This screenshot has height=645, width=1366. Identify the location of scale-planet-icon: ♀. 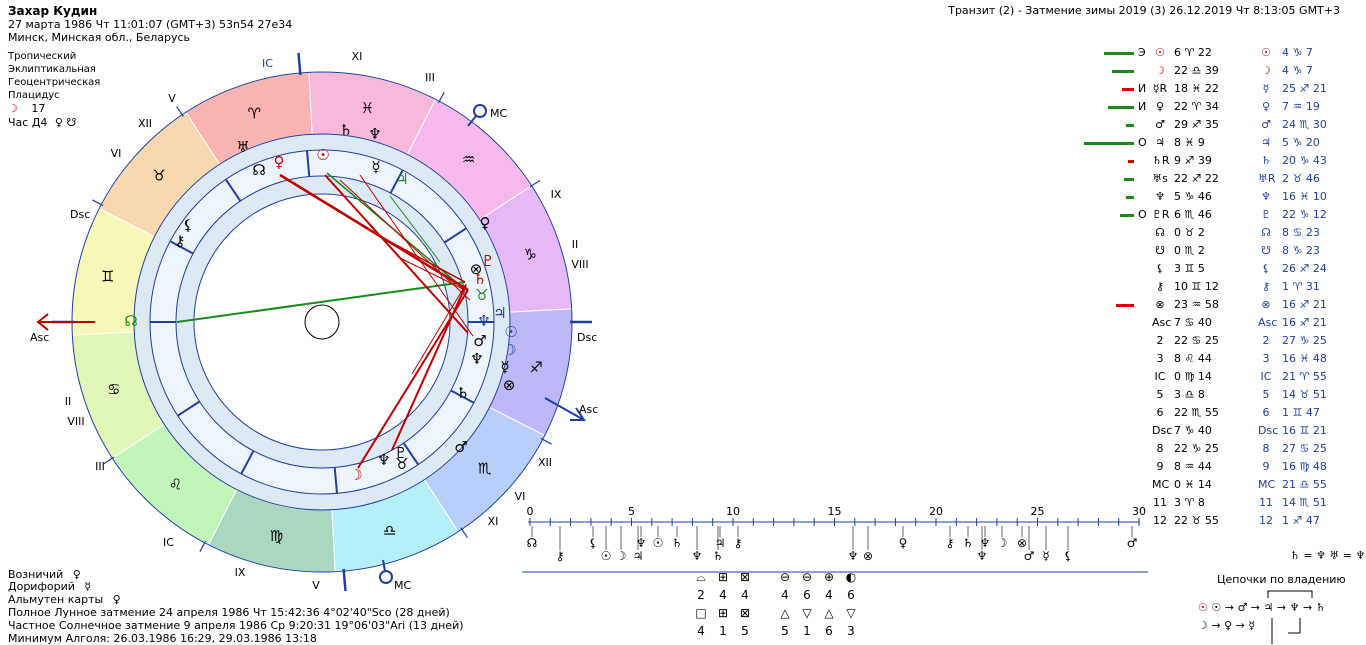
(903, 543).